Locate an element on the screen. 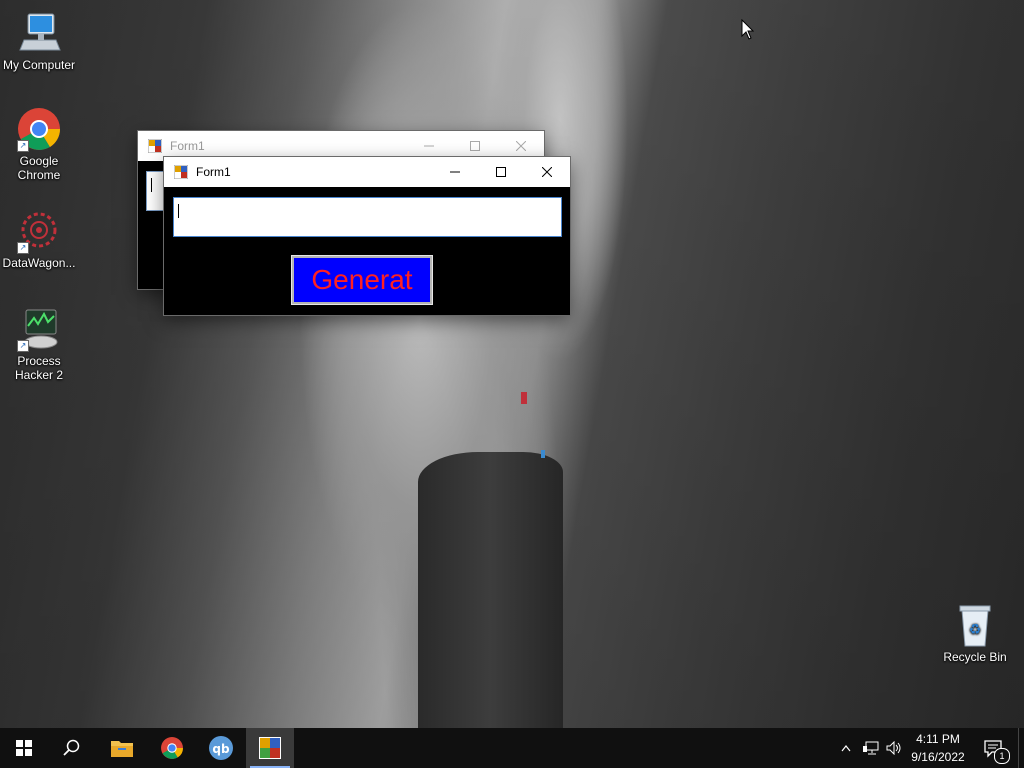 This screenshot has height=768, width=1024. desktop-icon-recycle-bin: ♻ Recycle Bin is located at coordinates (975, 633).